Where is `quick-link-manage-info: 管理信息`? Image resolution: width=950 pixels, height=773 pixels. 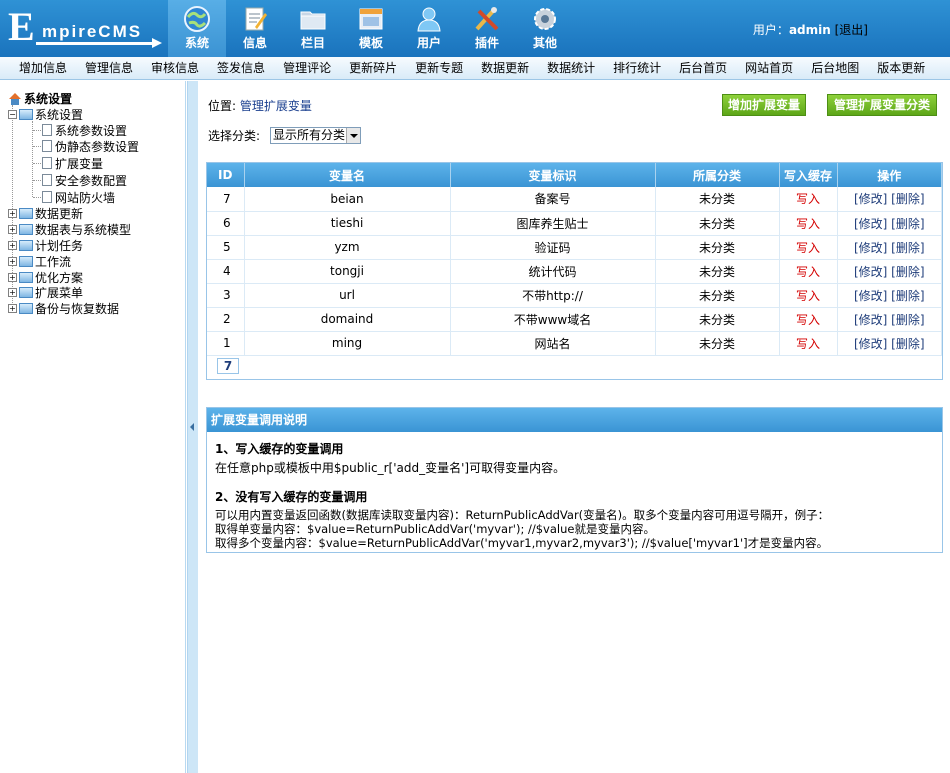
quick-link-manage-info: 管理信息 is located at coordinates (109, 68).